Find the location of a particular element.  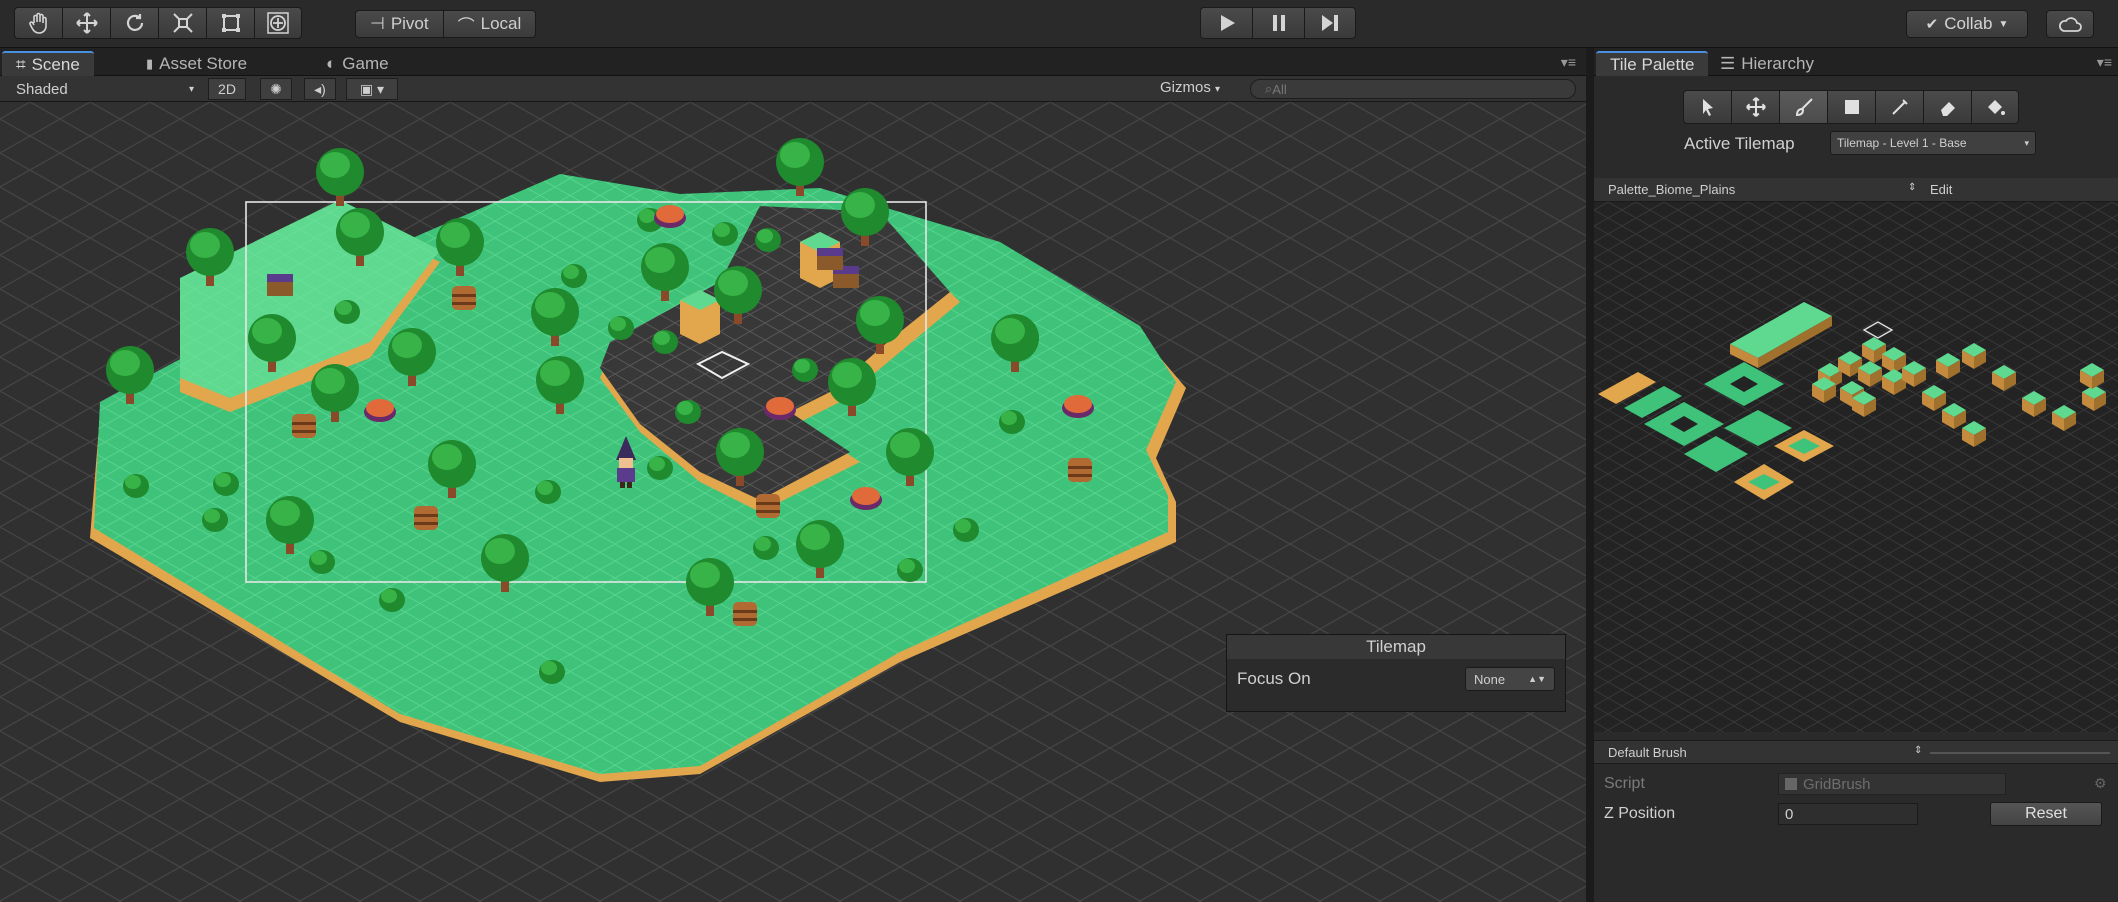

focus-on-dropdown: None ▲▼ is located at coordinates (1510, 679).